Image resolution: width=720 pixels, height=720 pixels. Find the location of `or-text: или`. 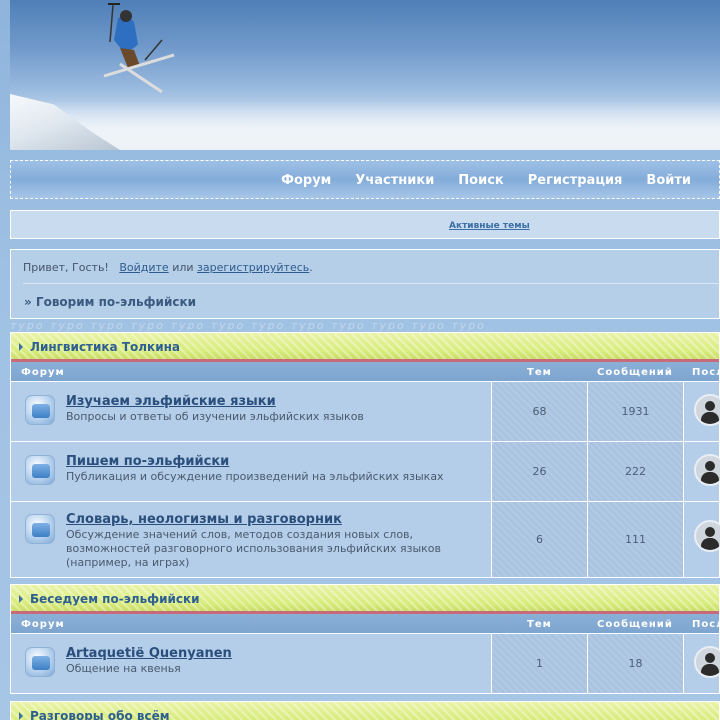

or-text: или is located at coordinates (183, 267).